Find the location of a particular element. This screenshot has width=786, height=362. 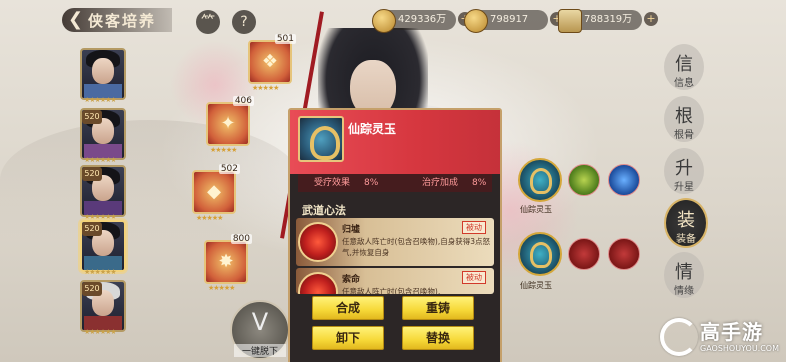

background-mountains is located at coordinates (150, 180).